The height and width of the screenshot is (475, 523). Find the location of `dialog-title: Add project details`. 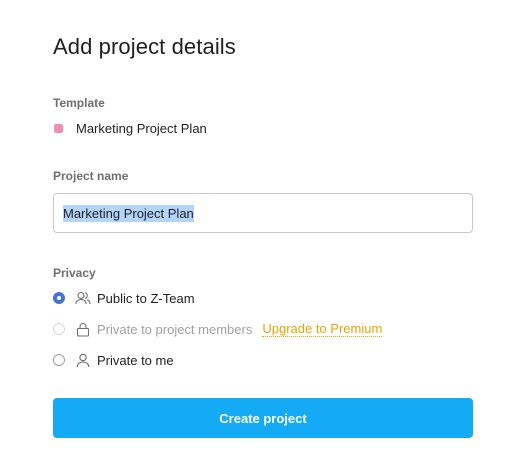

dialog-title: Add project details is located at coordinates (144, 46).